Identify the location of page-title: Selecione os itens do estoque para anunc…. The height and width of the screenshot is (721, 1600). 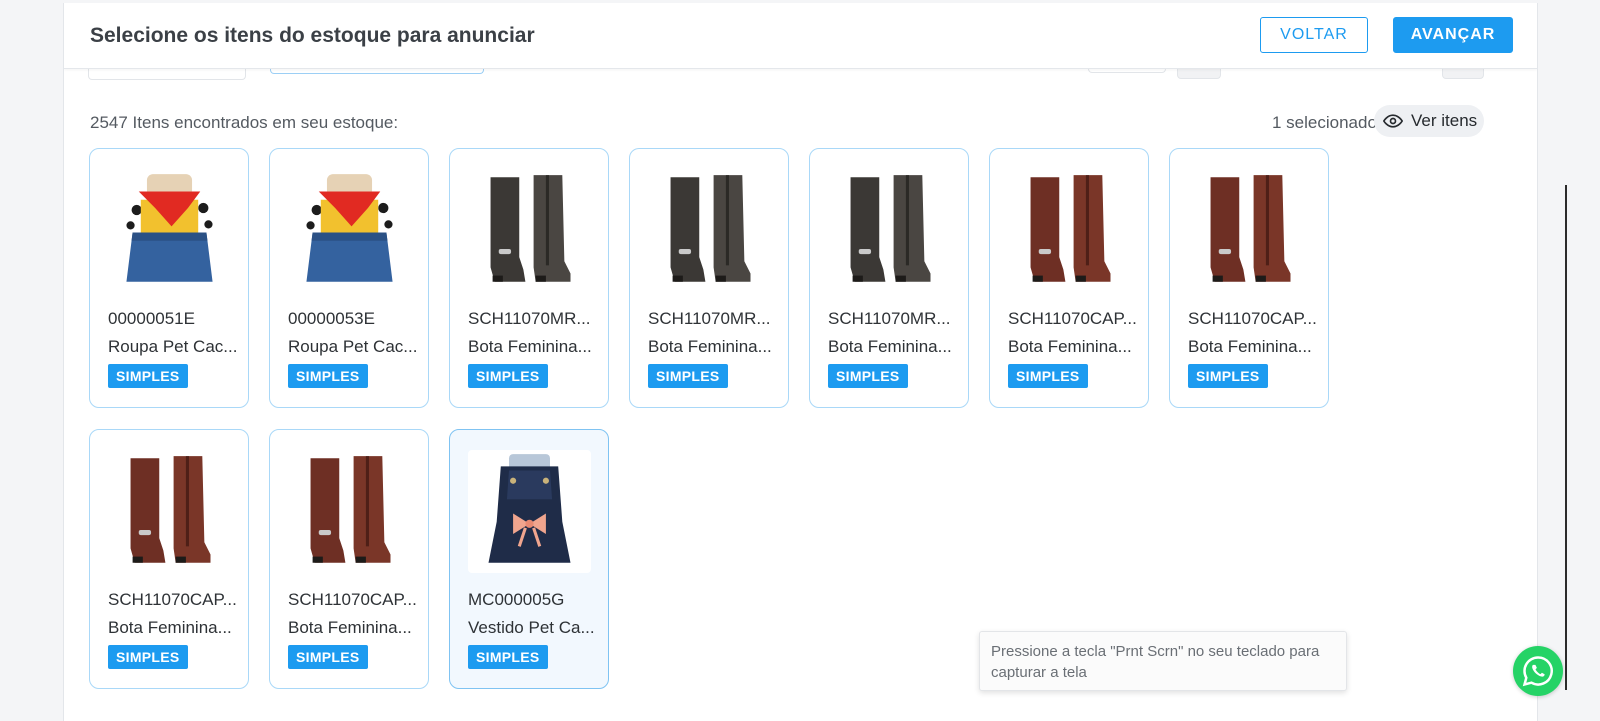
(312, 35).